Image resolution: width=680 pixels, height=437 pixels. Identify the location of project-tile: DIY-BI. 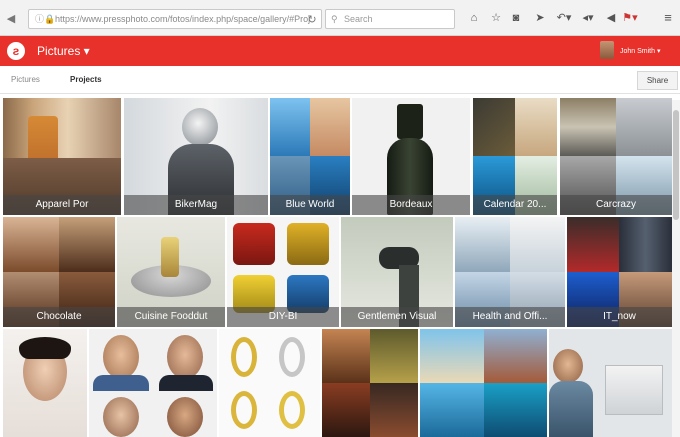
(283, 272).